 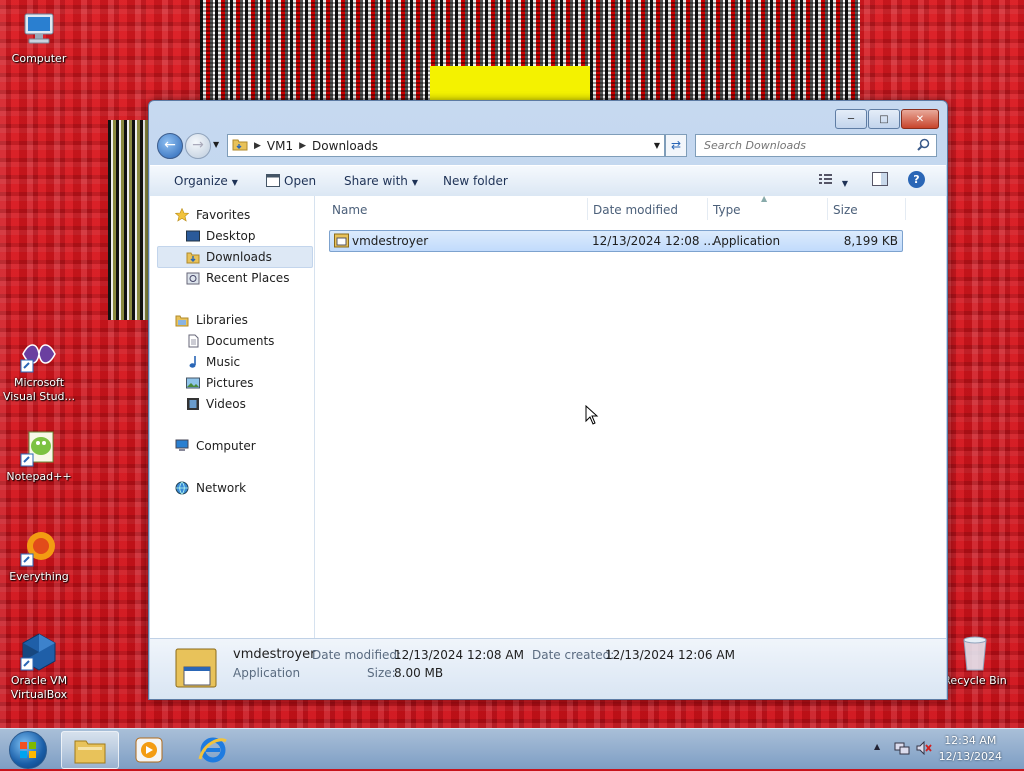 What do you see at coordinates (228, 446) in the screenshot?
I see `nav-item-computer: Computer` at bounding box center [228, 446].